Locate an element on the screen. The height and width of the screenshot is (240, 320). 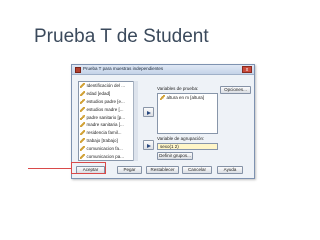
app-icon is located at coordinates (78, 70).